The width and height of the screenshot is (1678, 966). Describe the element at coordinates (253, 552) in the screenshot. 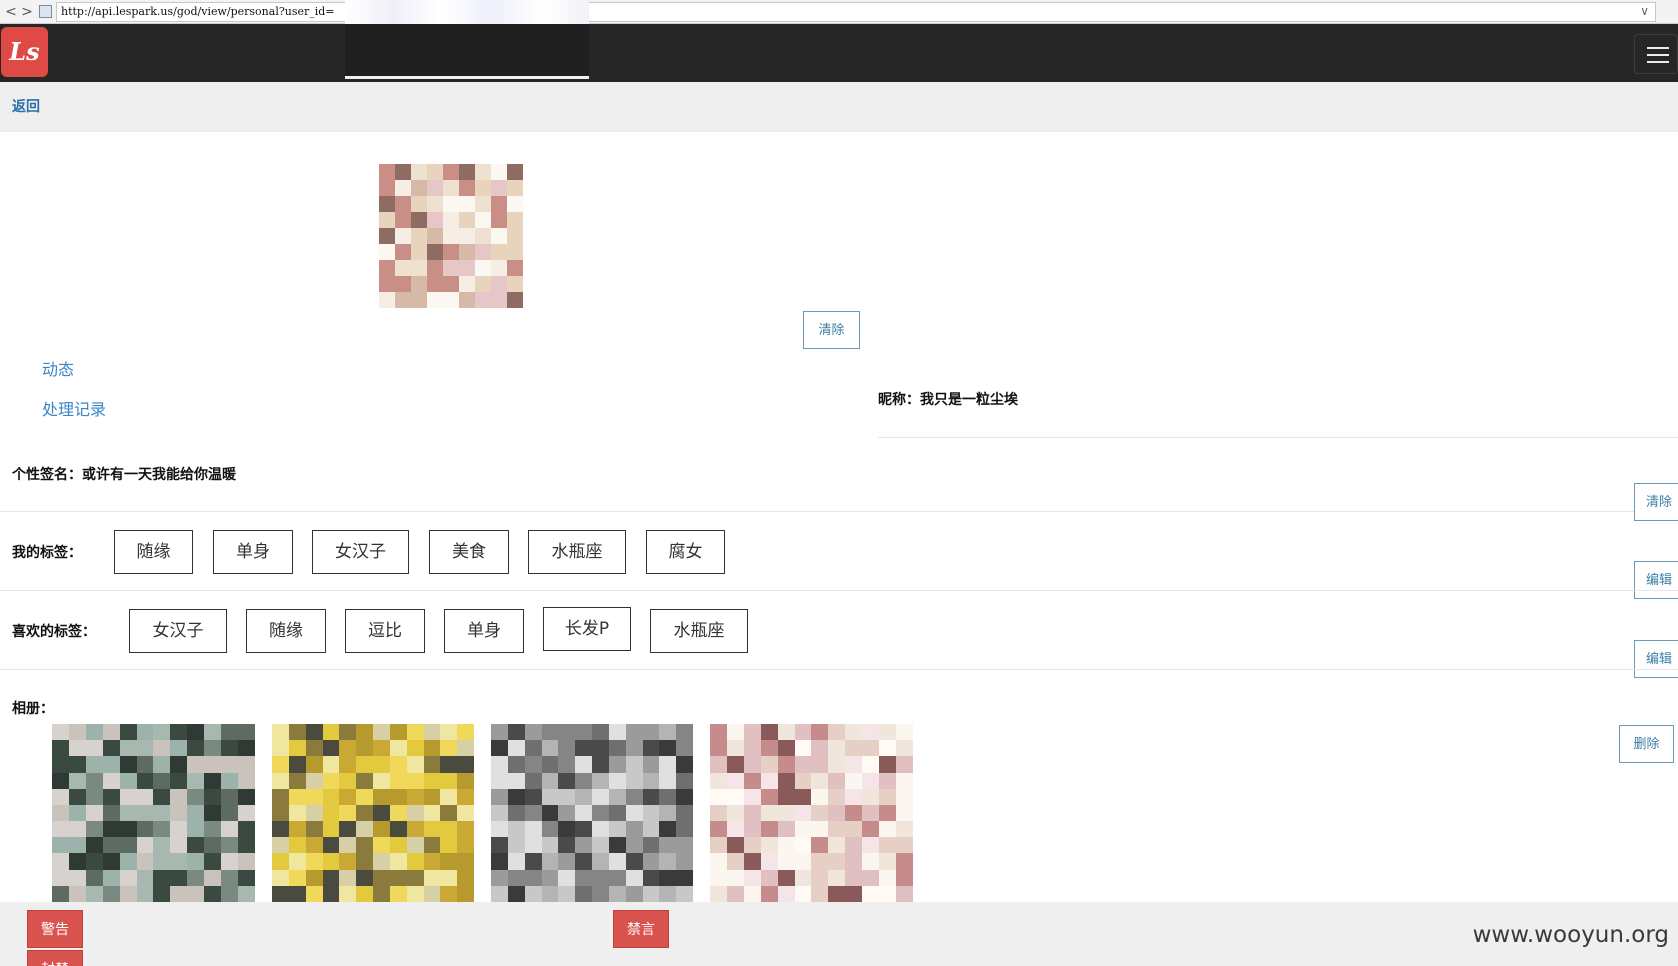

I see `my-tag: 单身` at that location.